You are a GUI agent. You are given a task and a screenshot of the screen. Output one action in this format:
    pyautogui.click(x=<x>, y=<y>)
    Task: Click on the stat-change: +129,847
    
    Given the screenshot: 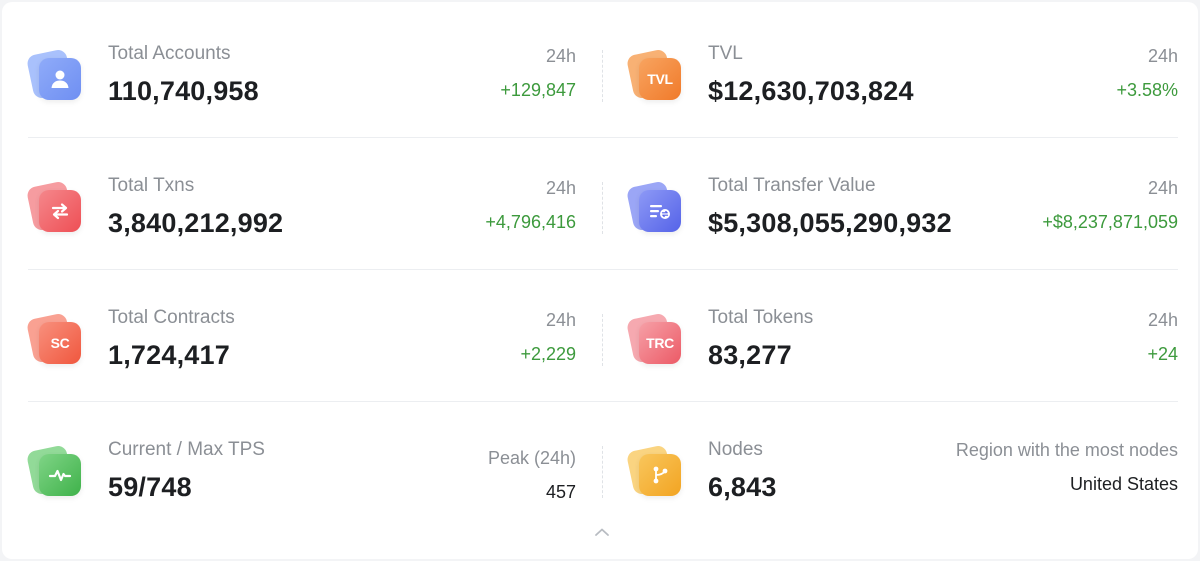 What is the action you would take?
    pyautogui.click(x=538, y=90)
    